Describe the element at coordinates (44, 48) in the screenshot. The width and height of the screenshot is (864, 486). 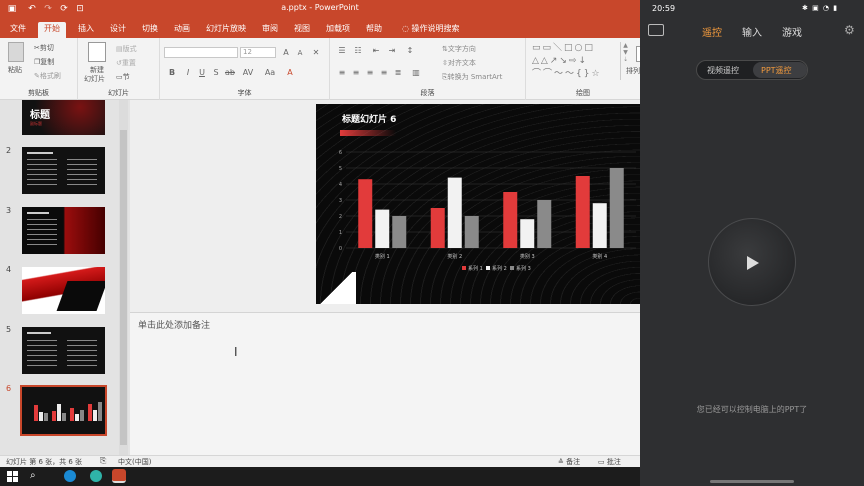
I see `cut-button: ✂剪切` at that location.